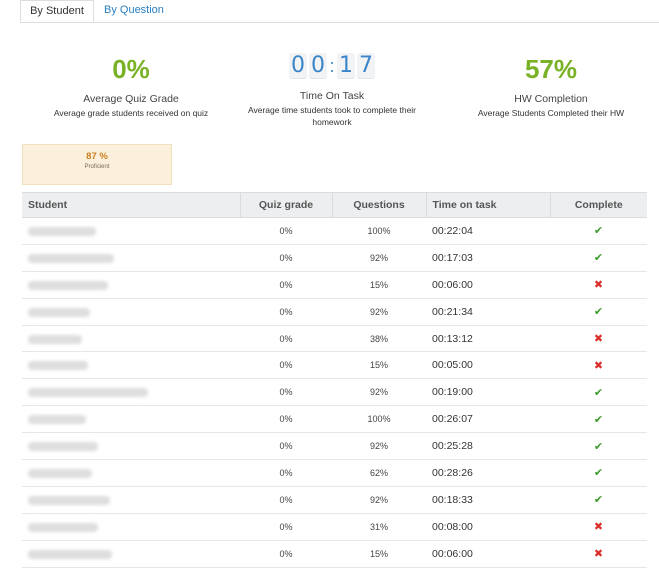 The height and width of the screenshot is (573, 659). I want to click on timer-digit: 0, so click(318, 66).